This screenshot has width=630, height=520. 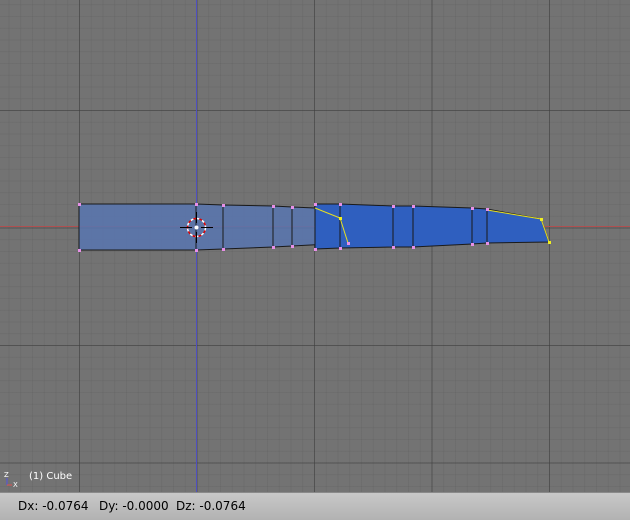 What do you see at coordinates (432, 226) in the screenshot?
I see `mesh-selected` at bounding box center [432, 226].